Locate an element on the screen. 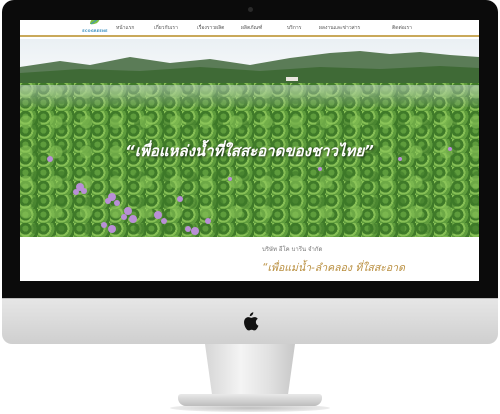  nav-item-home: หน้าแรก is located at coordinates (135, 28).